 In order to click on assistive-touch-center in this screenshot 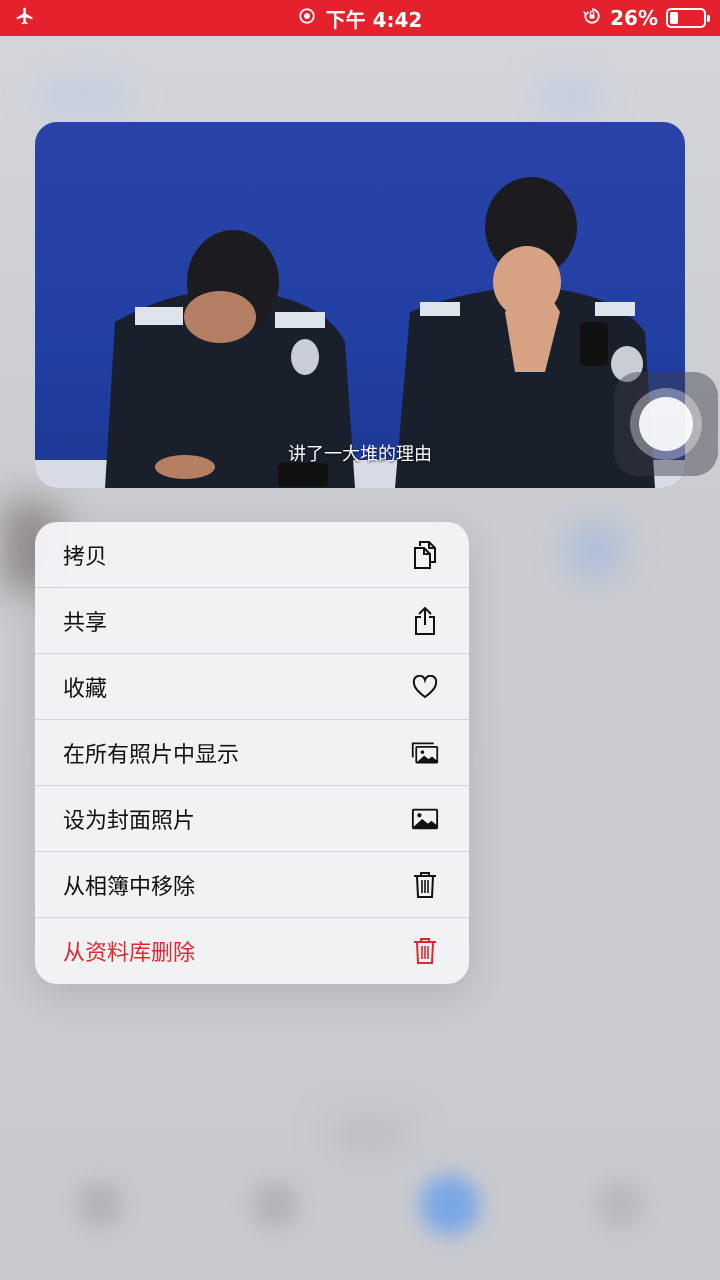, I will do `click(666, 424)`.